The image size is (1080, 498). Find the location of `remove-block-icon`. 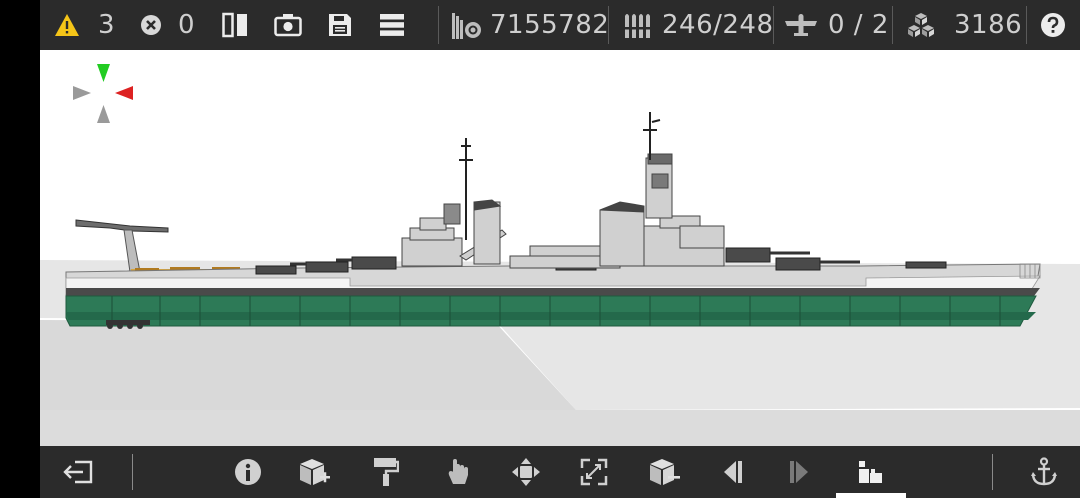

remove-block-icon is located at coordinates (665, 472).